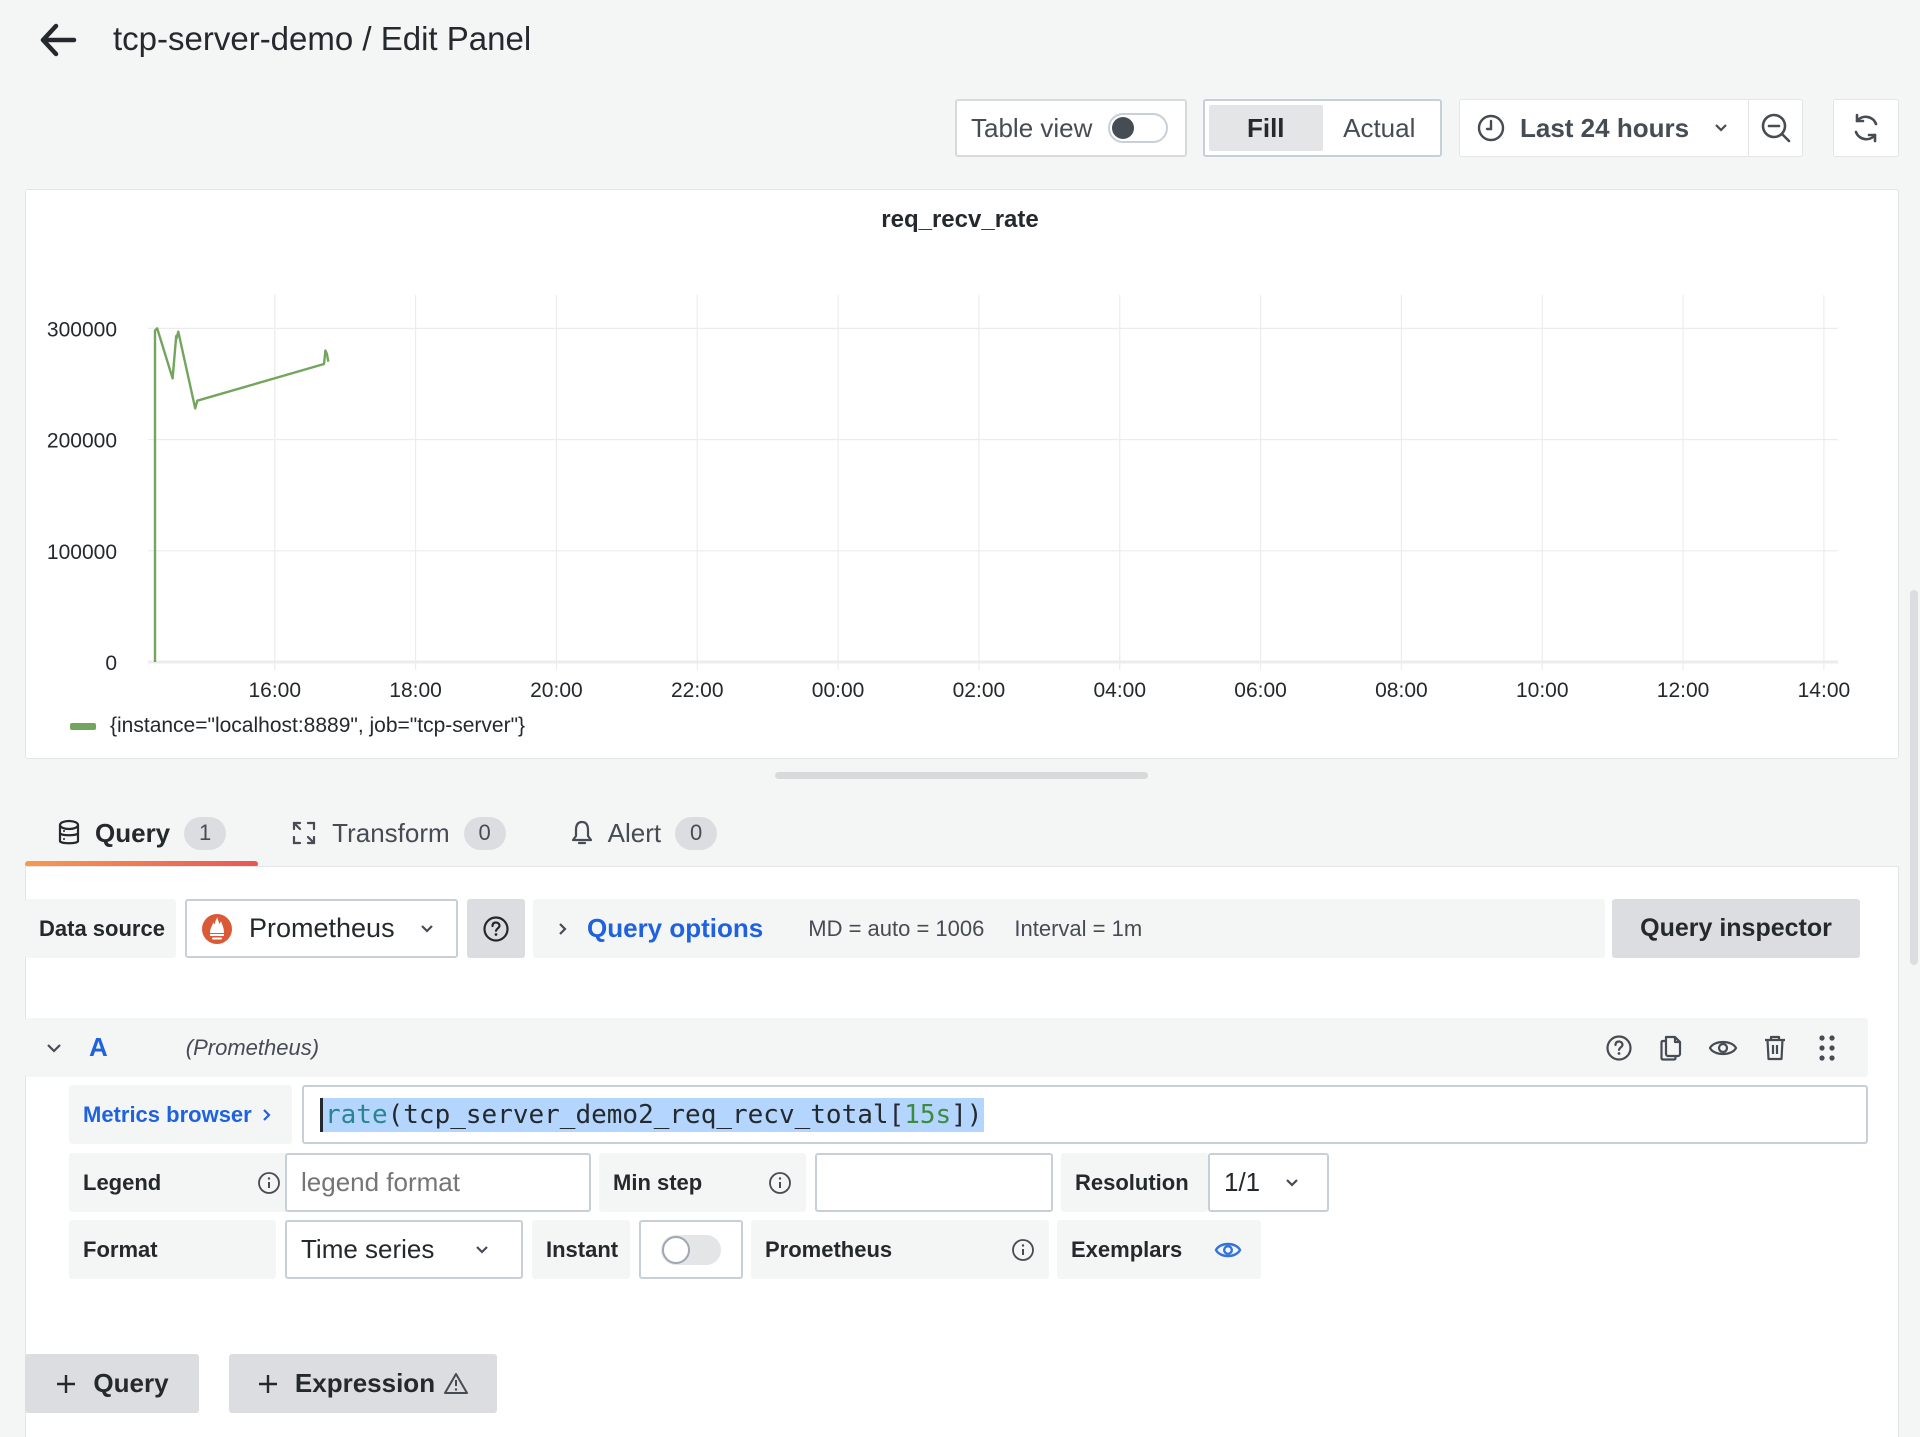 This screenshot has height=1437, width=1920. What do you see at coordinates (83, 726) in the screenshot?
I see `legend-swatch` at bounding box center [83, 726].